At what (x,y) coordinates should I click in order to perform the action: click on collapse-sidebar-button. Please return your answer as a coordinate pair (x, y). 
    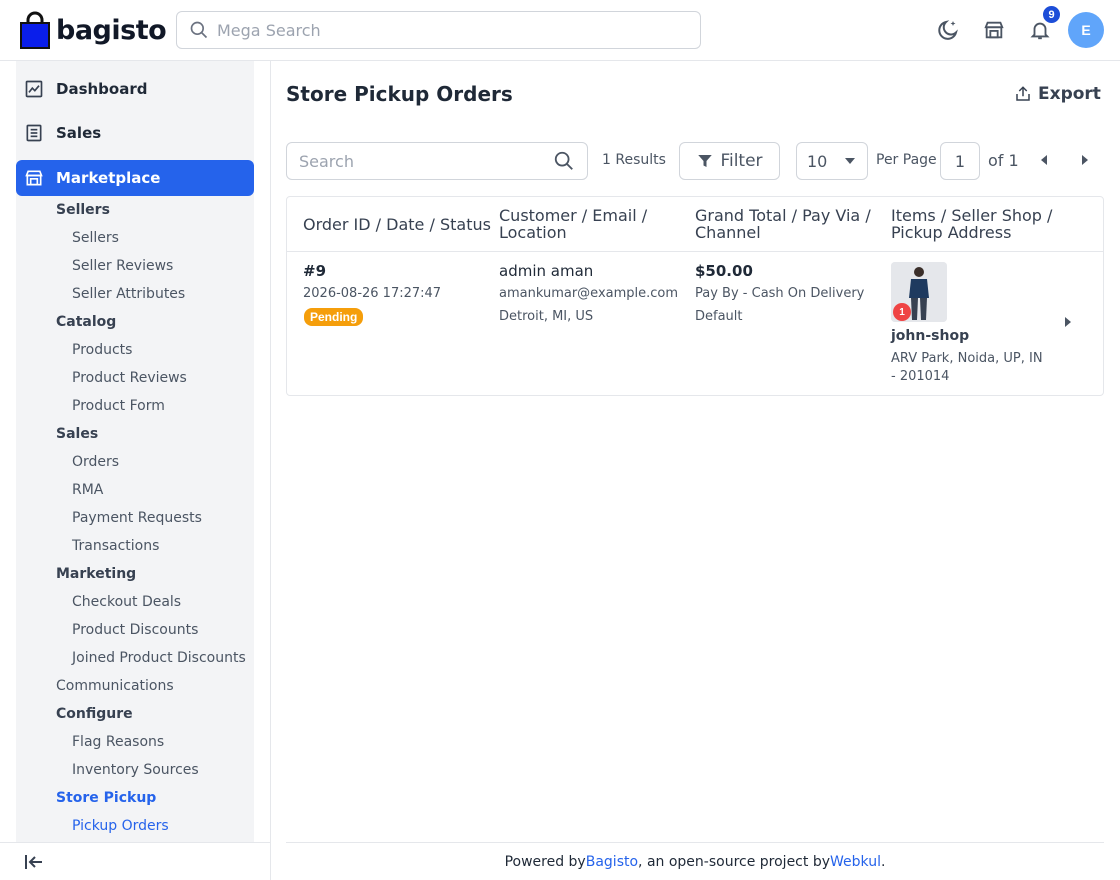
    Looking at the image, I should click on (34, 864).